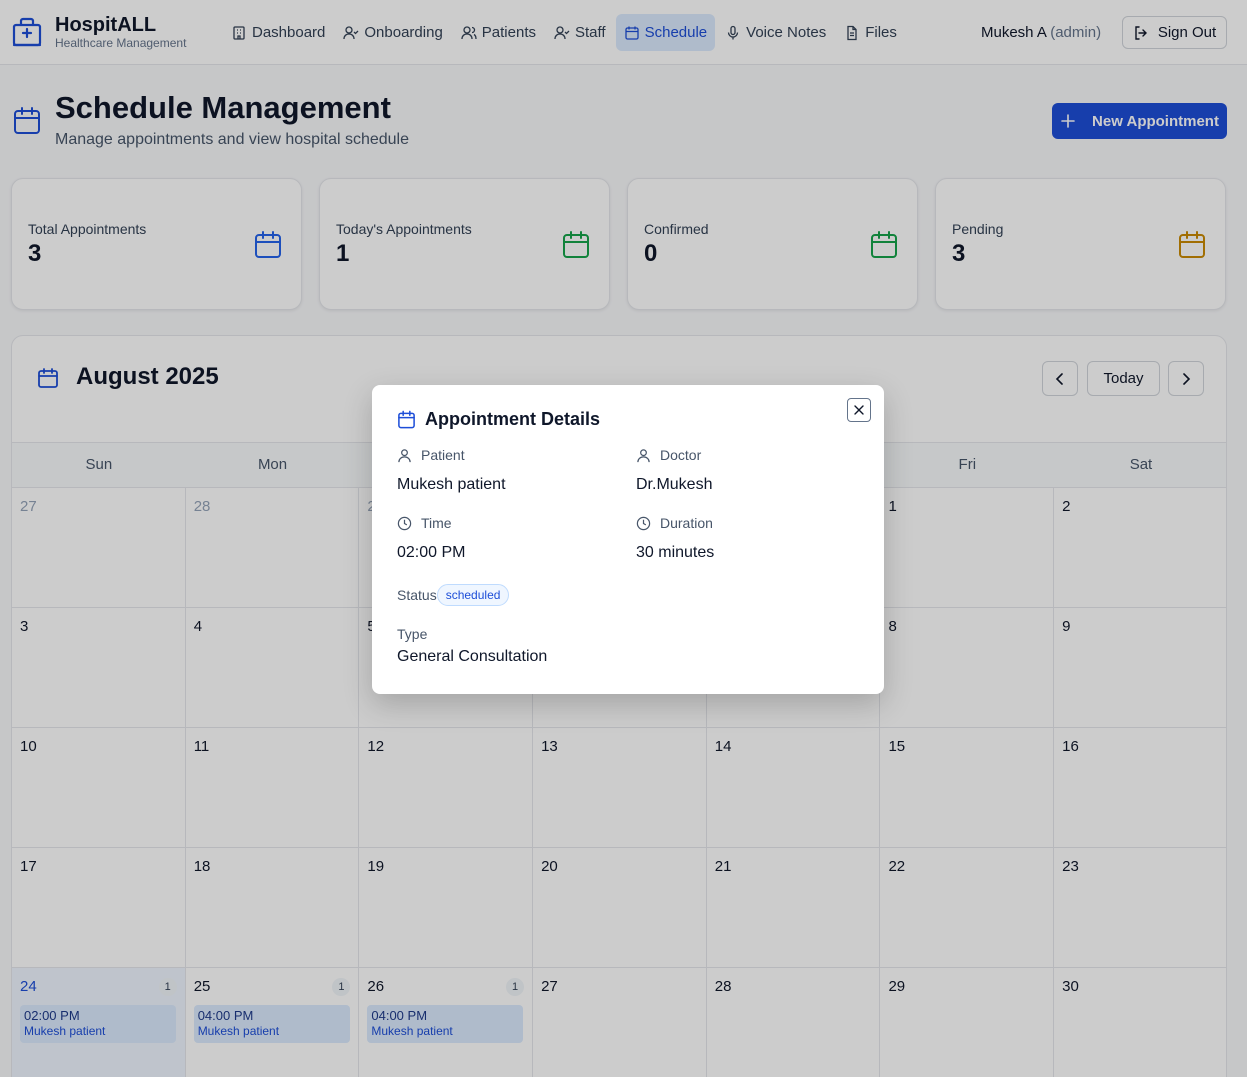 The height and width of the screenshot is (1077, 1247). I want to click on time-label-text: Time, so click(436, 523).